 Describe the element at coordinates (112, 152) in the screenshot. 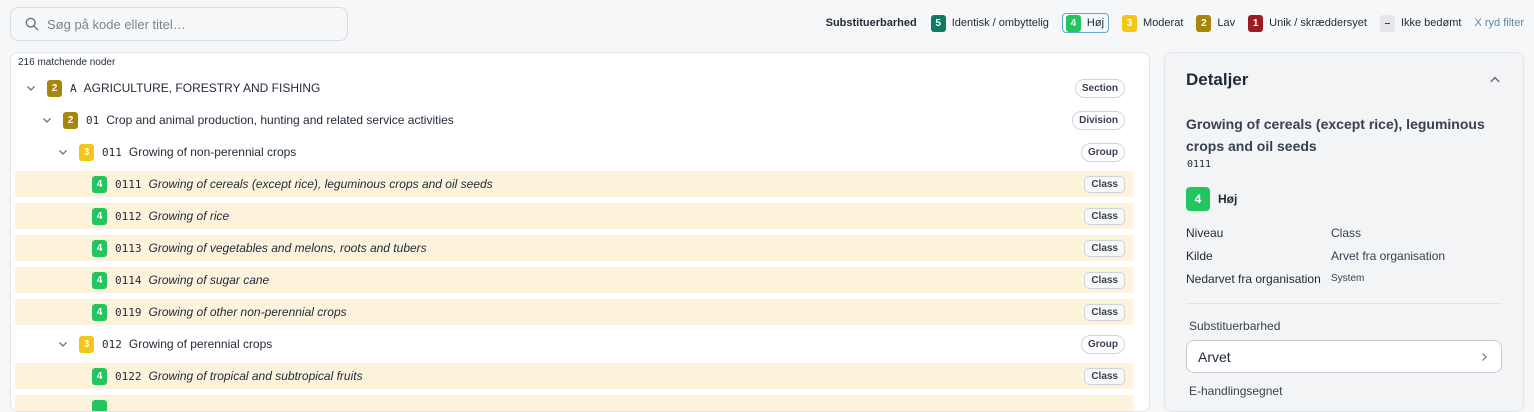

I see `node-code: 011` at that location.